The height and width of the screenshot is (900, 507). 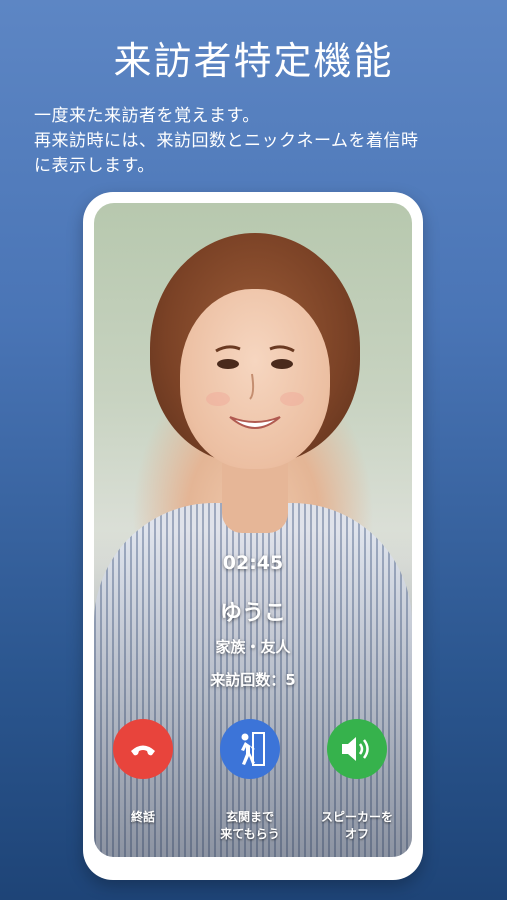 I want to click on speaker-off-button, so click(x=357, y=749).